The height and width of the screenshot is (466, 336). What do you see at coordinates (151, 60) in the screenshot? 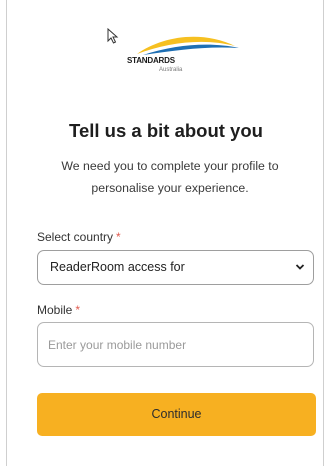
I see `logo-wordmark: STANDARDS` at bounding box center [151, 60].